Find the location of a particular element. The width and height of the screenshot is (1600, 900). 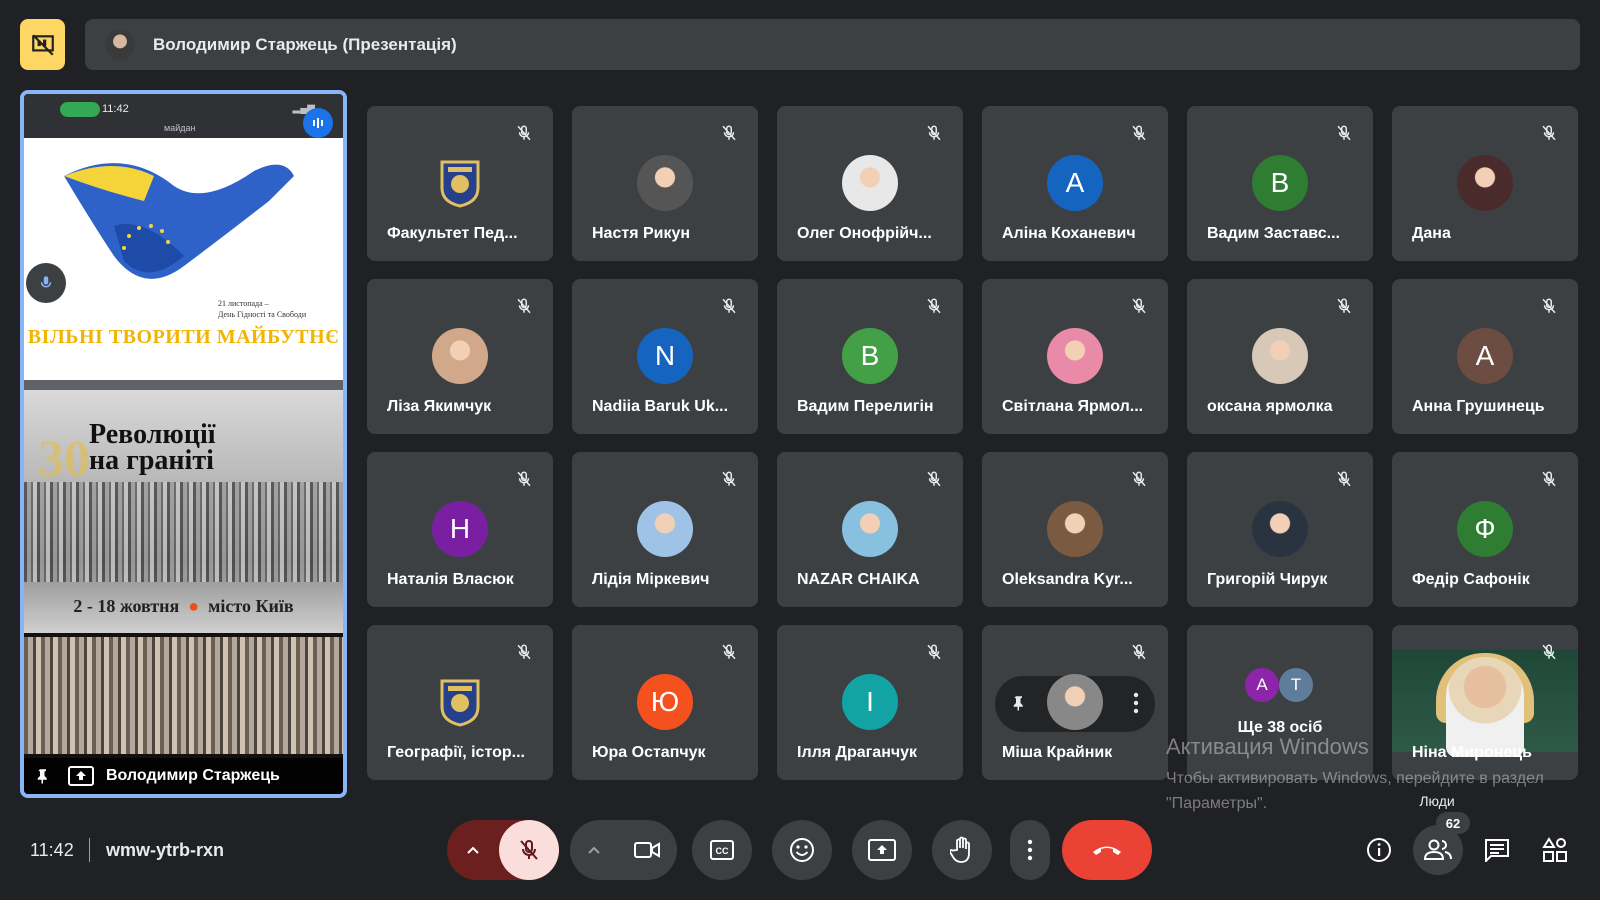

activities-icon is located at coordinates (1554, 849).